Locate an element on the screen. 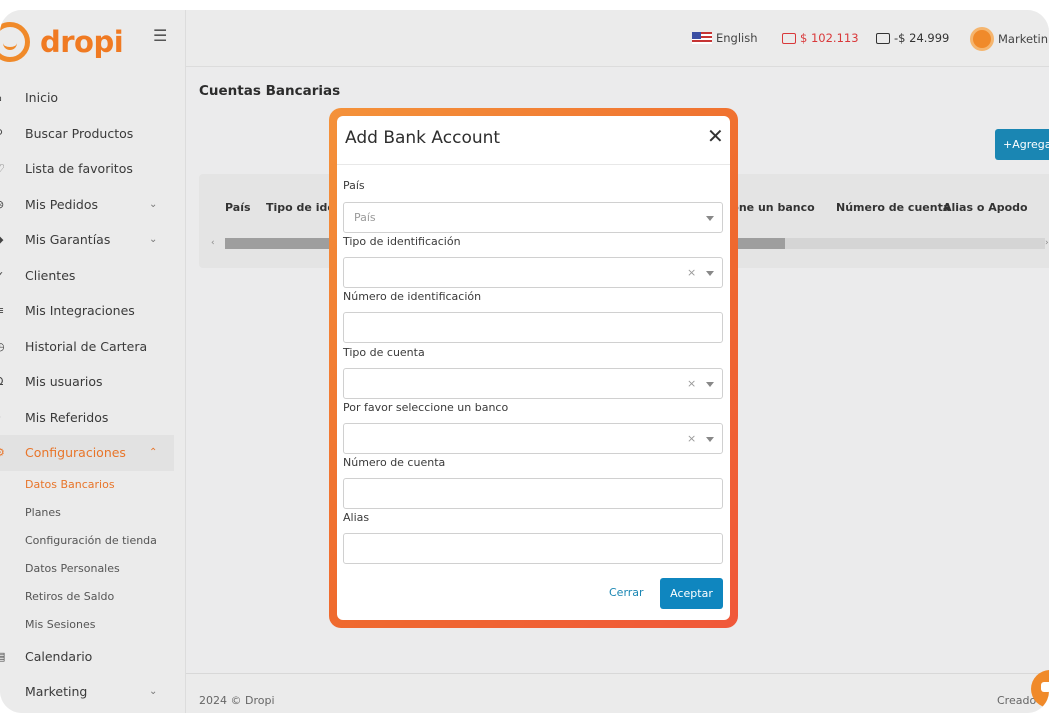  scroll-right-icon: › is located at coordinates (1047, 243).